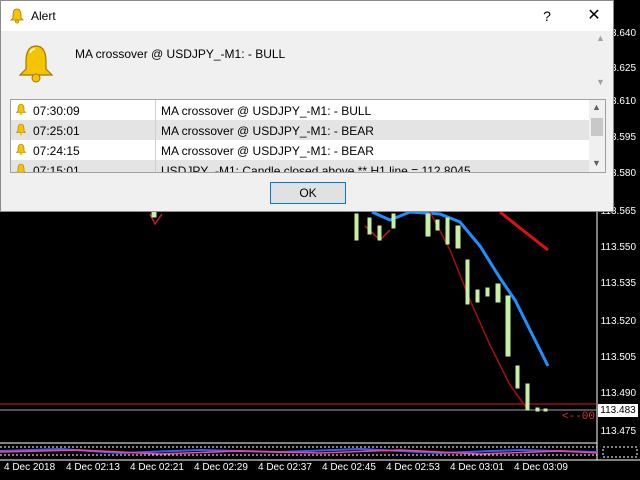  I want to click on time-label: 4 Dec 02:37, so click(285, 467).